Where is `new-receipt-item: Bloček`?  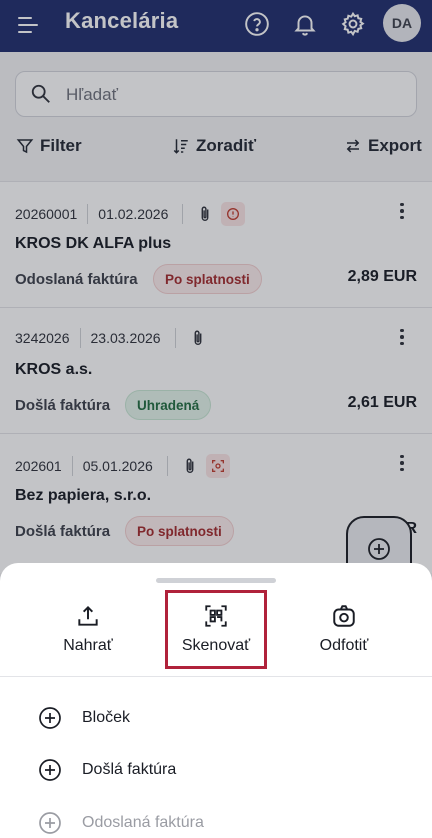
new-receipt-item: Bloček is located at coordinates (84, 718).